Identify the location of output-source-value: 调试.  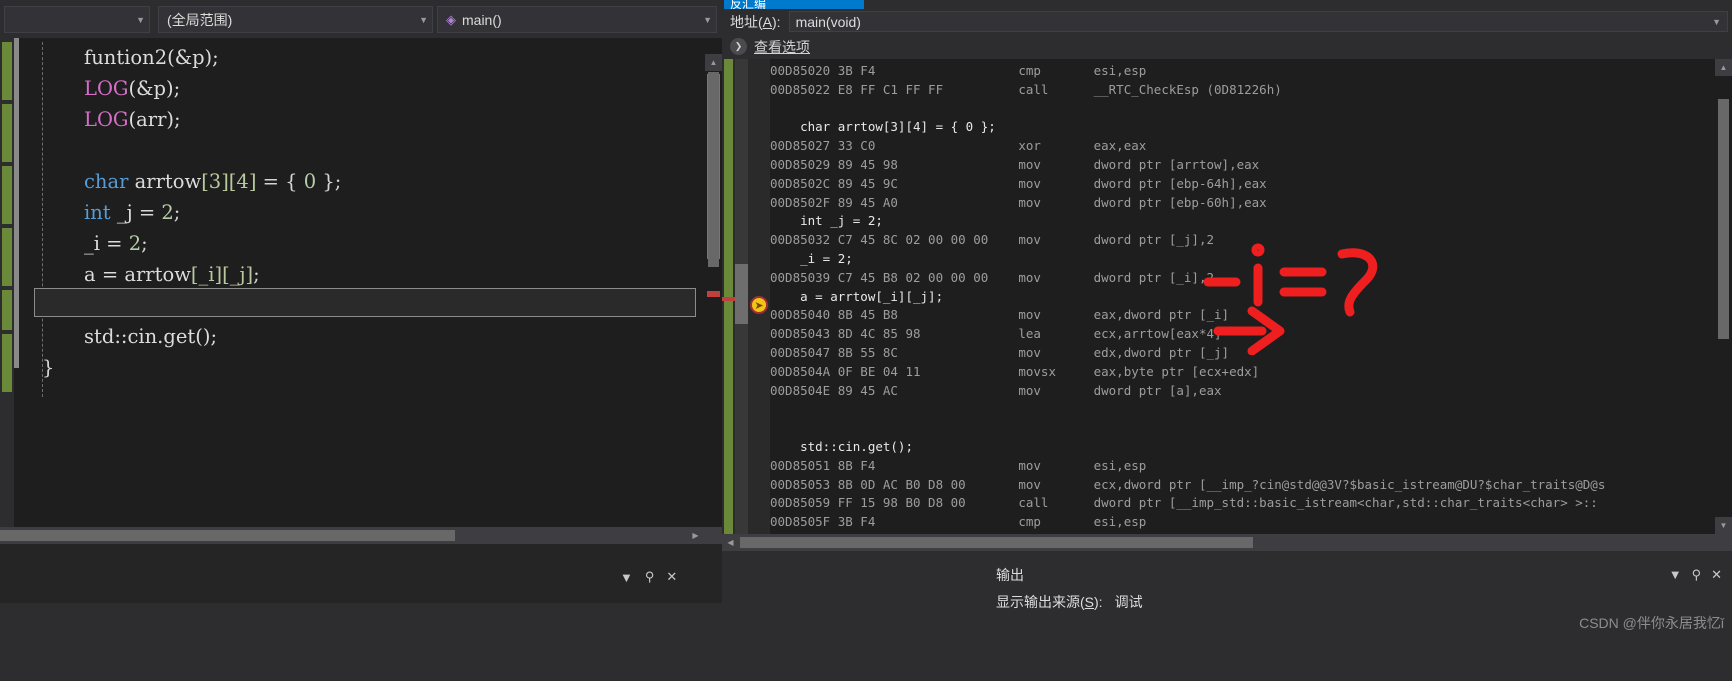
(1128, 602).